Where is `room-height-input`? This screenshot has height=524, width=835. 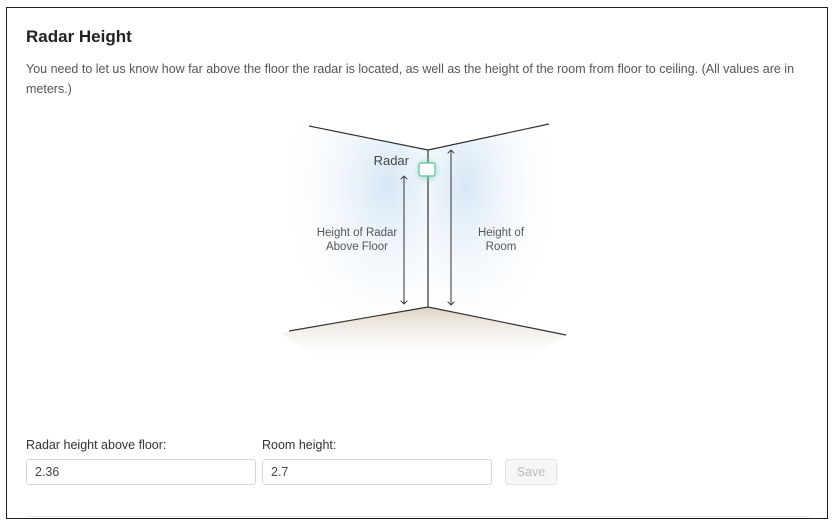
room-height-input is located at coordinates (377, 472).